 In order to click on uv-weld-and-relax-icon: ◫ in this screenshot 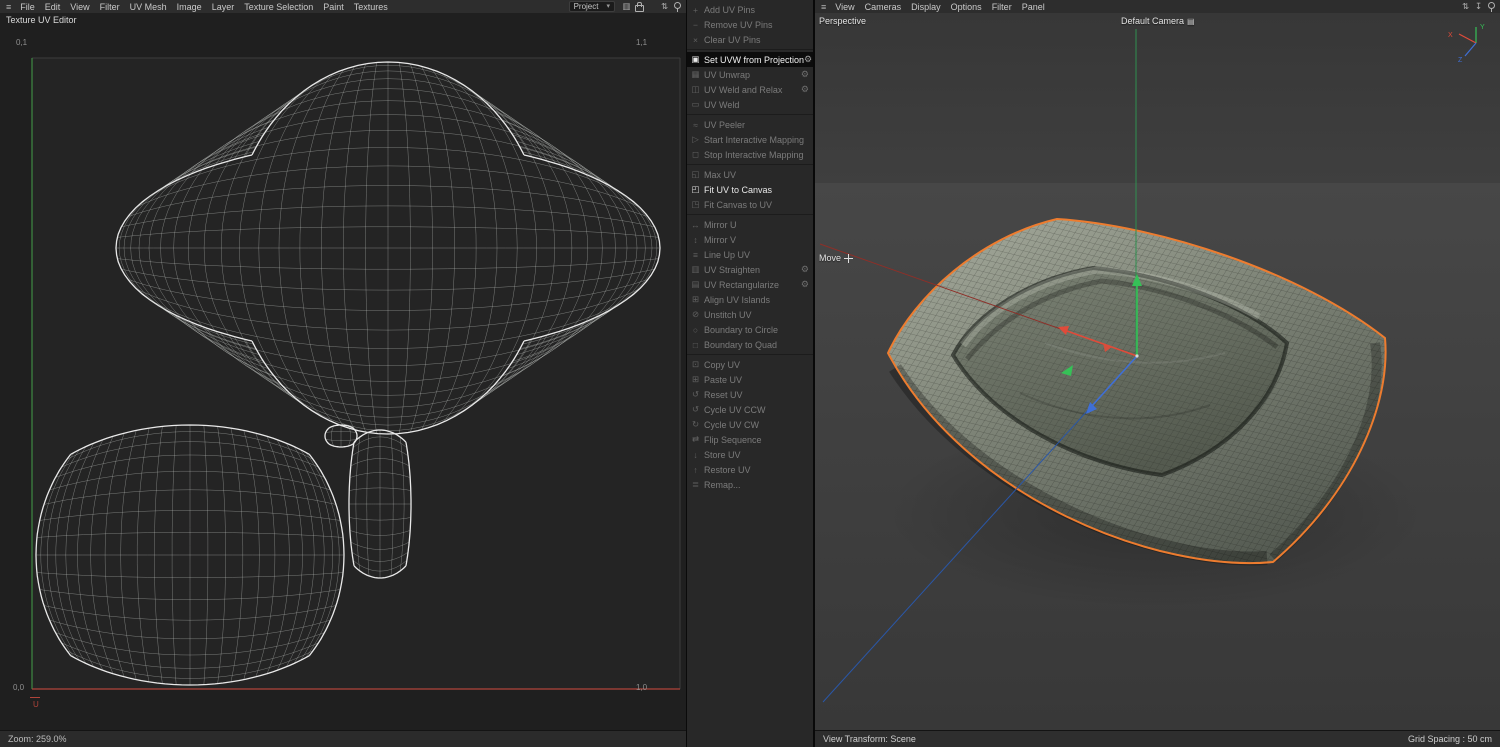, I will do `click(695, 89)`.